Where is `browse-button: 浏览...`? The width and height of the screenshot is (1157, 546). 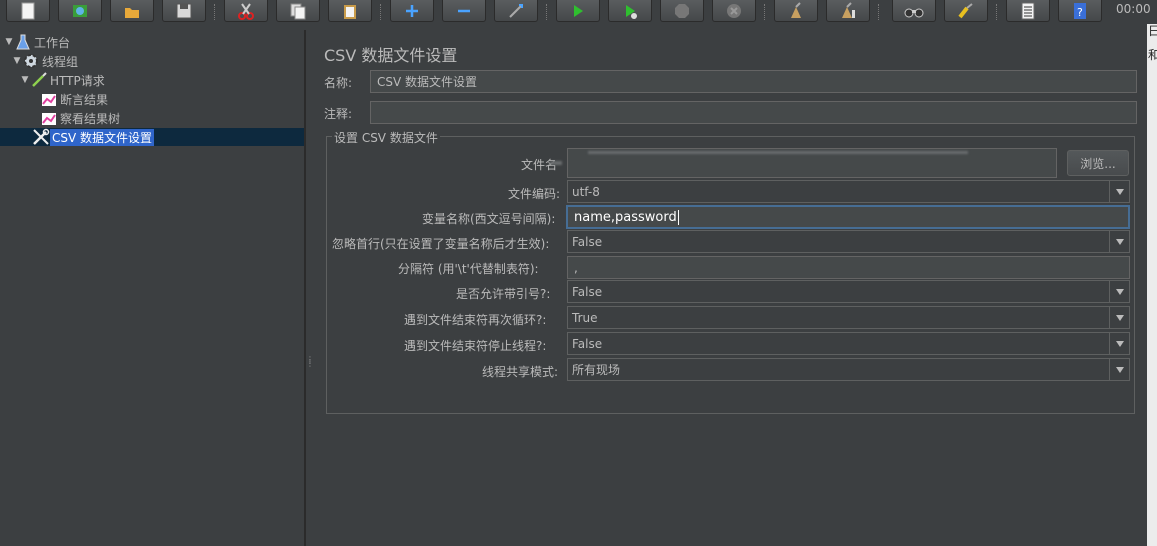 browse-button: 浏览... is located at coordinates (1098, 163).